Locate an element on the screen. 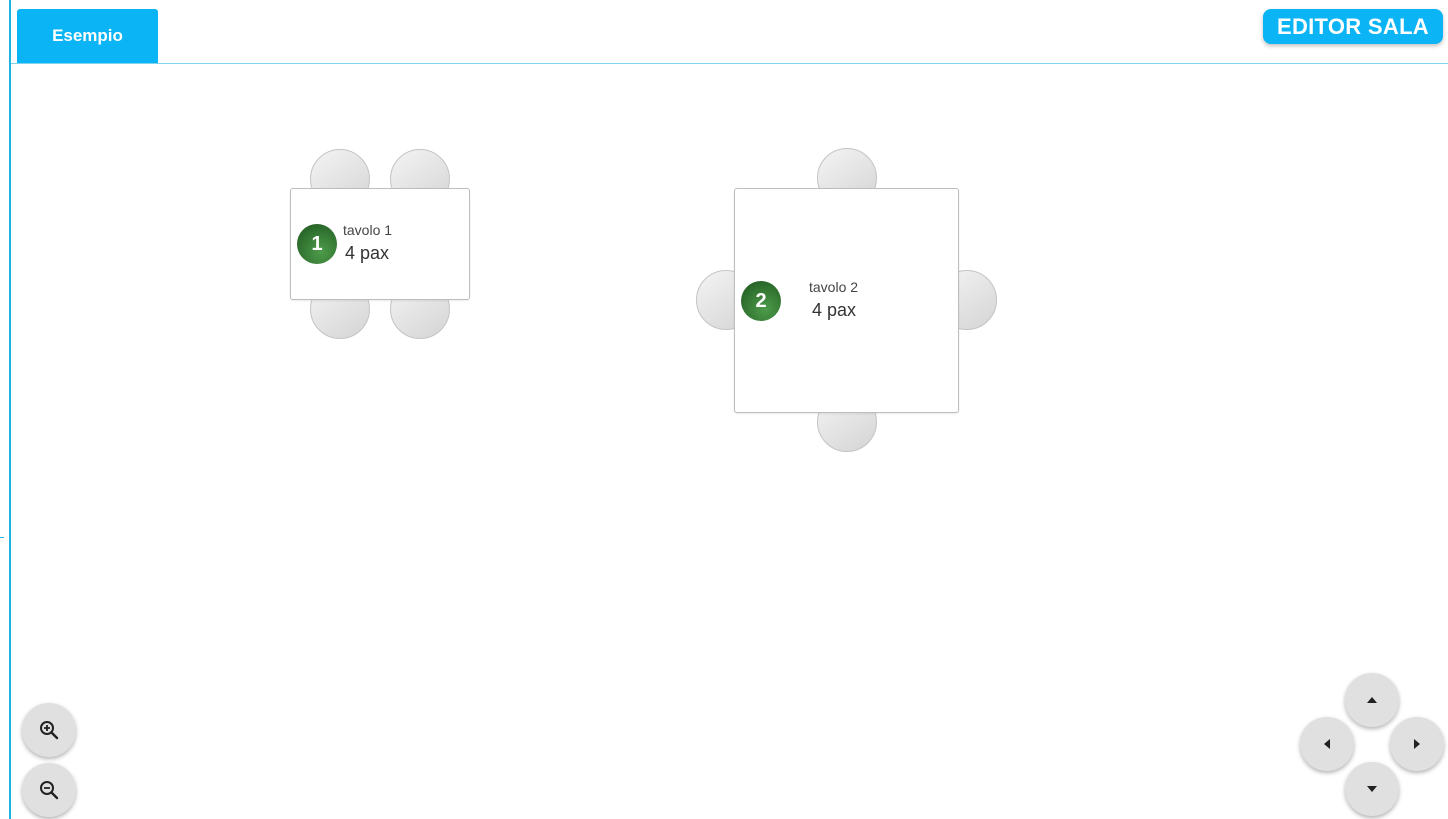  zoom-out-icon is located at coordinates (49, 790).